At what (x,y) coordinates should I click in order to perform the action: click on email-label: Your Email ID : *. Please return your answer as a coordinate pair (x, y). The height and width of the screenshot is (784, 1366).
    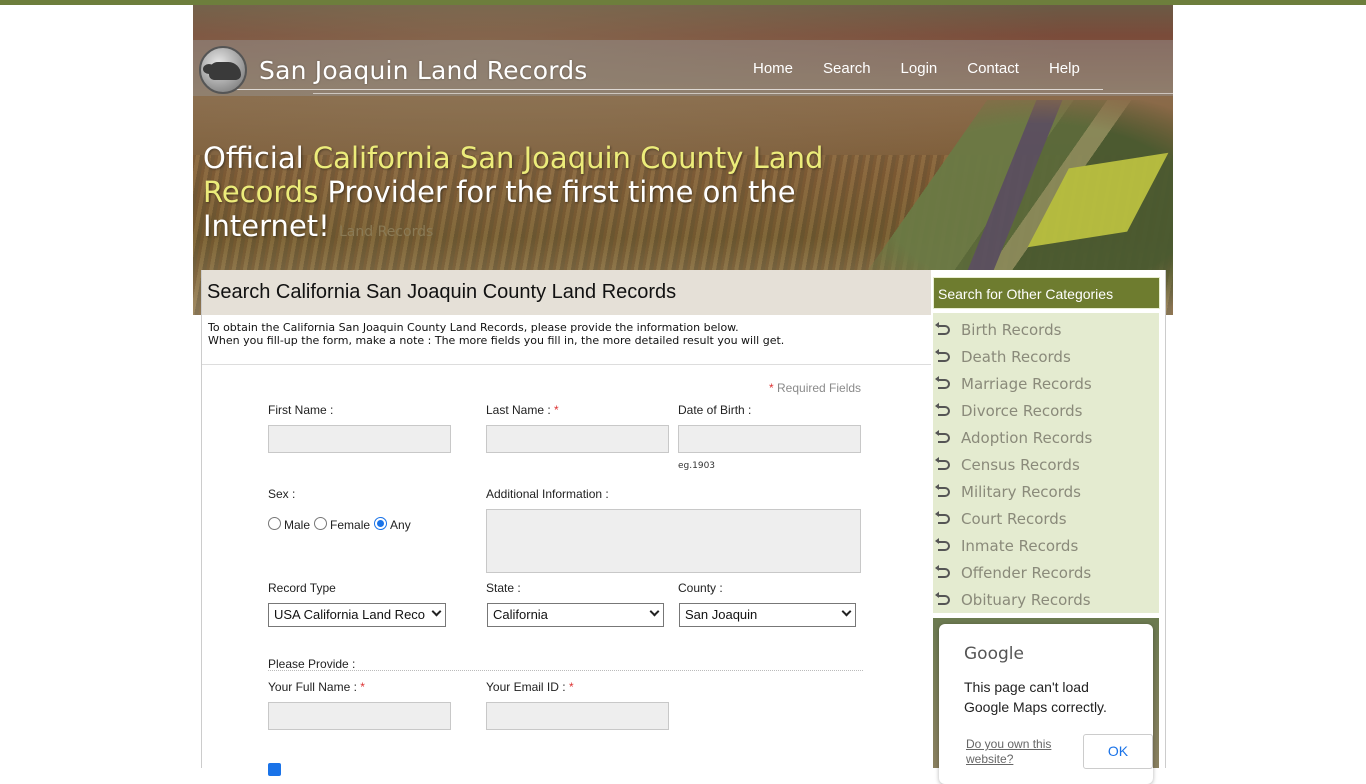
    Looking at the image, I should click on (530, 687).